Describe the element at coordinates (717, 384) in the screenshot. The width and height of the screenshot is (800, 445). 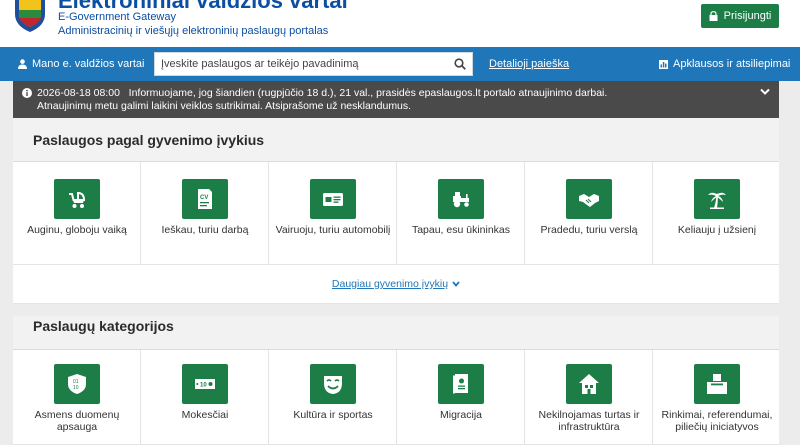
I see `ballot-box-icon` at that location.